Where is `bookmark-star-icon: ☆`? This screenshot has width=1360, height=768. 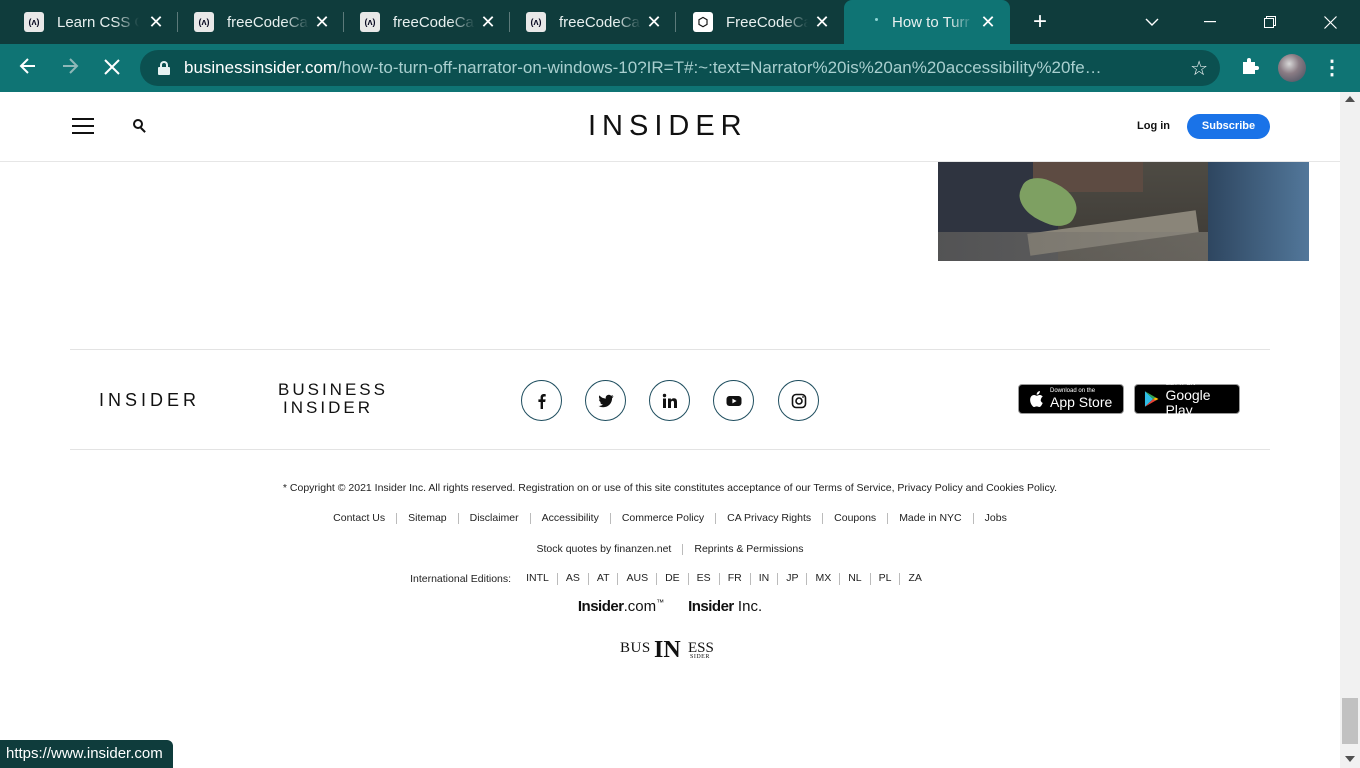
bookmark-star-icon: ☆ is located at coordinates (1199, 68).